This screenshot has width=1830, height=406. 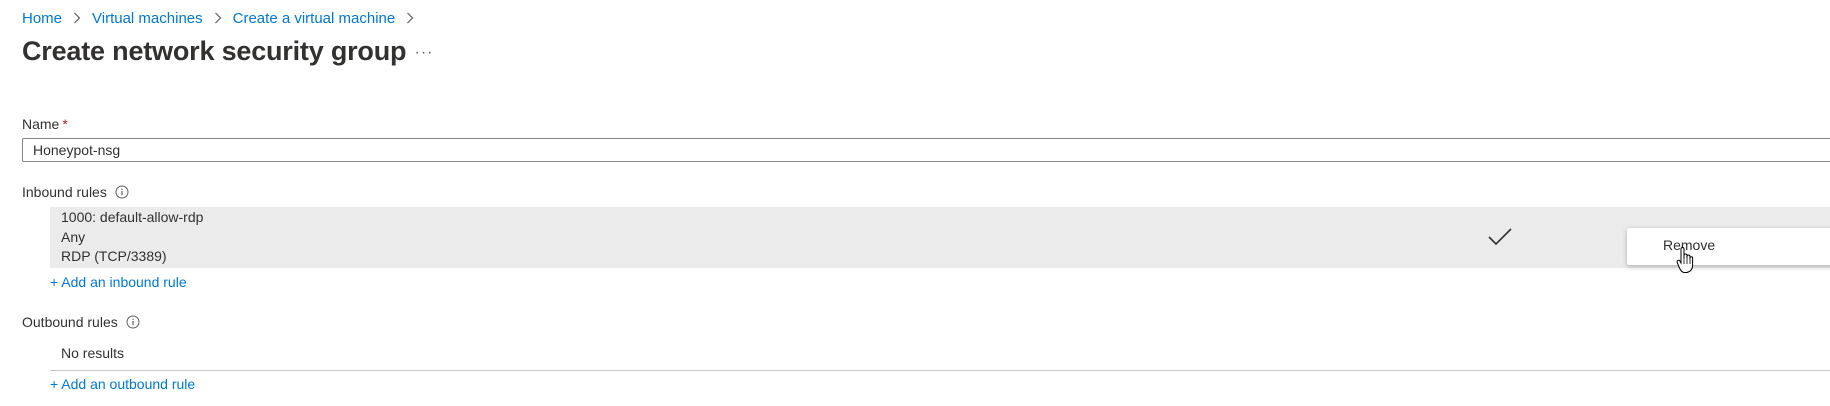 What do you see at coordinates (114, 256) in the screenshot?
I see `rule-service: RDP (TCP/3389)` at bounding box center [114, 256].